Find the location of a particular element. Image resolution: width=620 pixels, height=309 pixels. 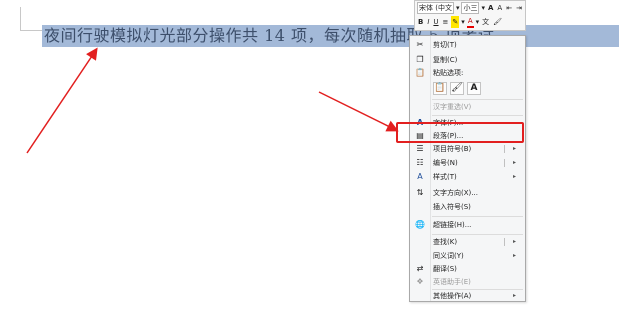

phonetic-guide-icon: 文 is located at coordinates (485, 22).